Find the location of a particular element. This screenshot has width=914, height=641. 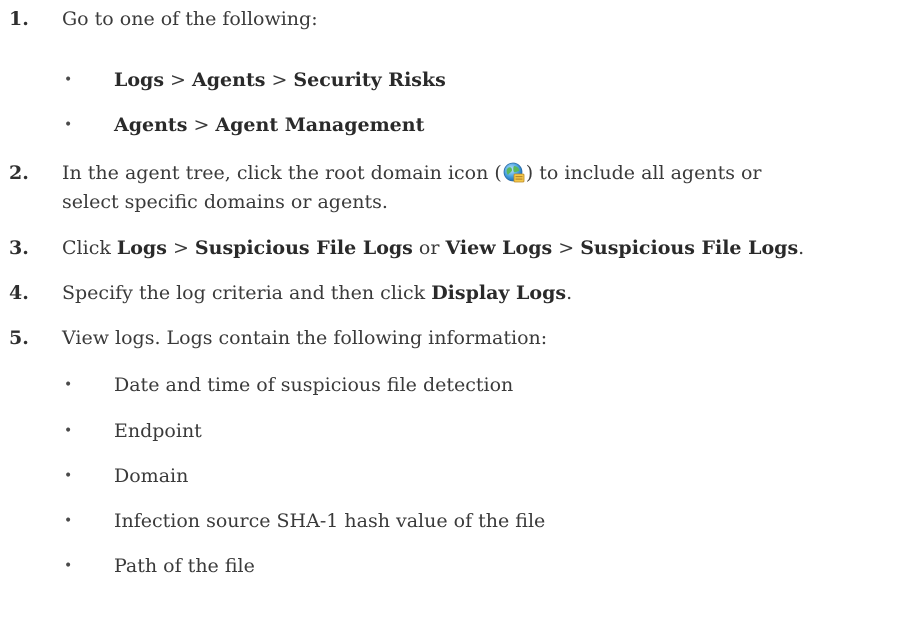

list-item-text: Path of the file is located at coordinates (184, 566).